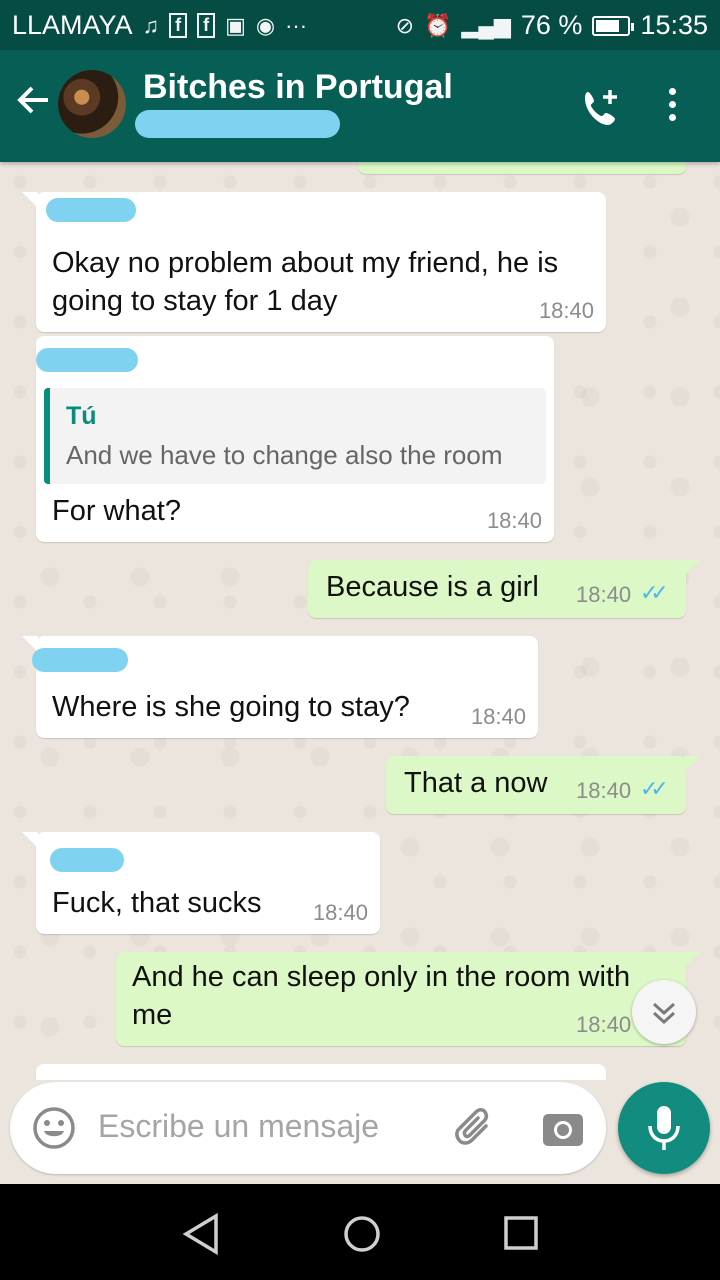 This screenshot has width=720, height=1280. Describe the element at coordinates (613, 25) in the screenshot. I see `battery-icon` at that location.